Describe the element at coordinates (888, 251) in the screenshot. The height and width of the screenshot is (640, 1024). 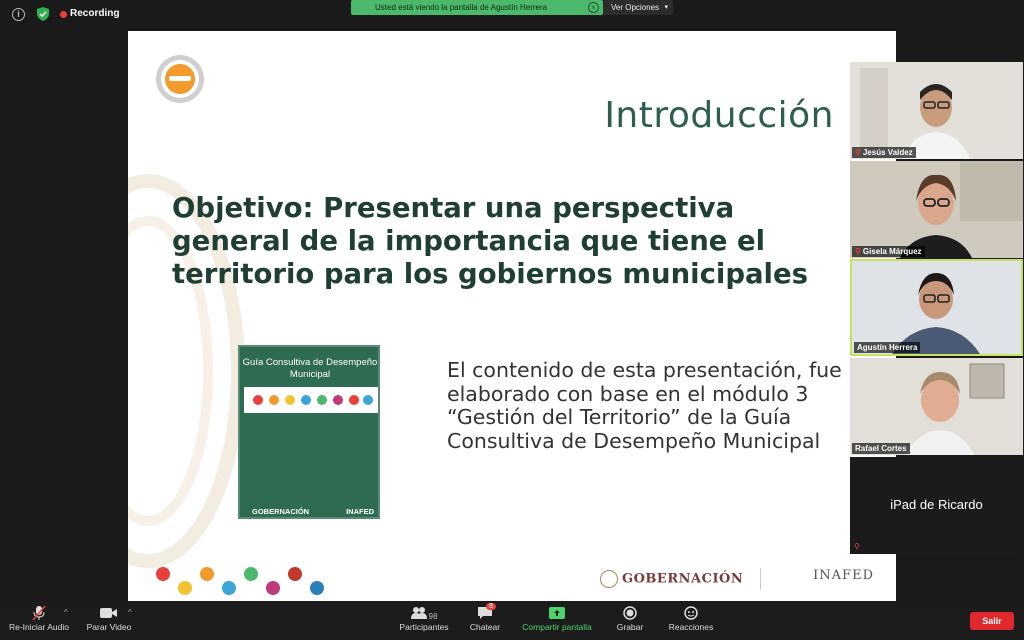
I see `participant-name: ⚲ Gisela Márquez` at that location.